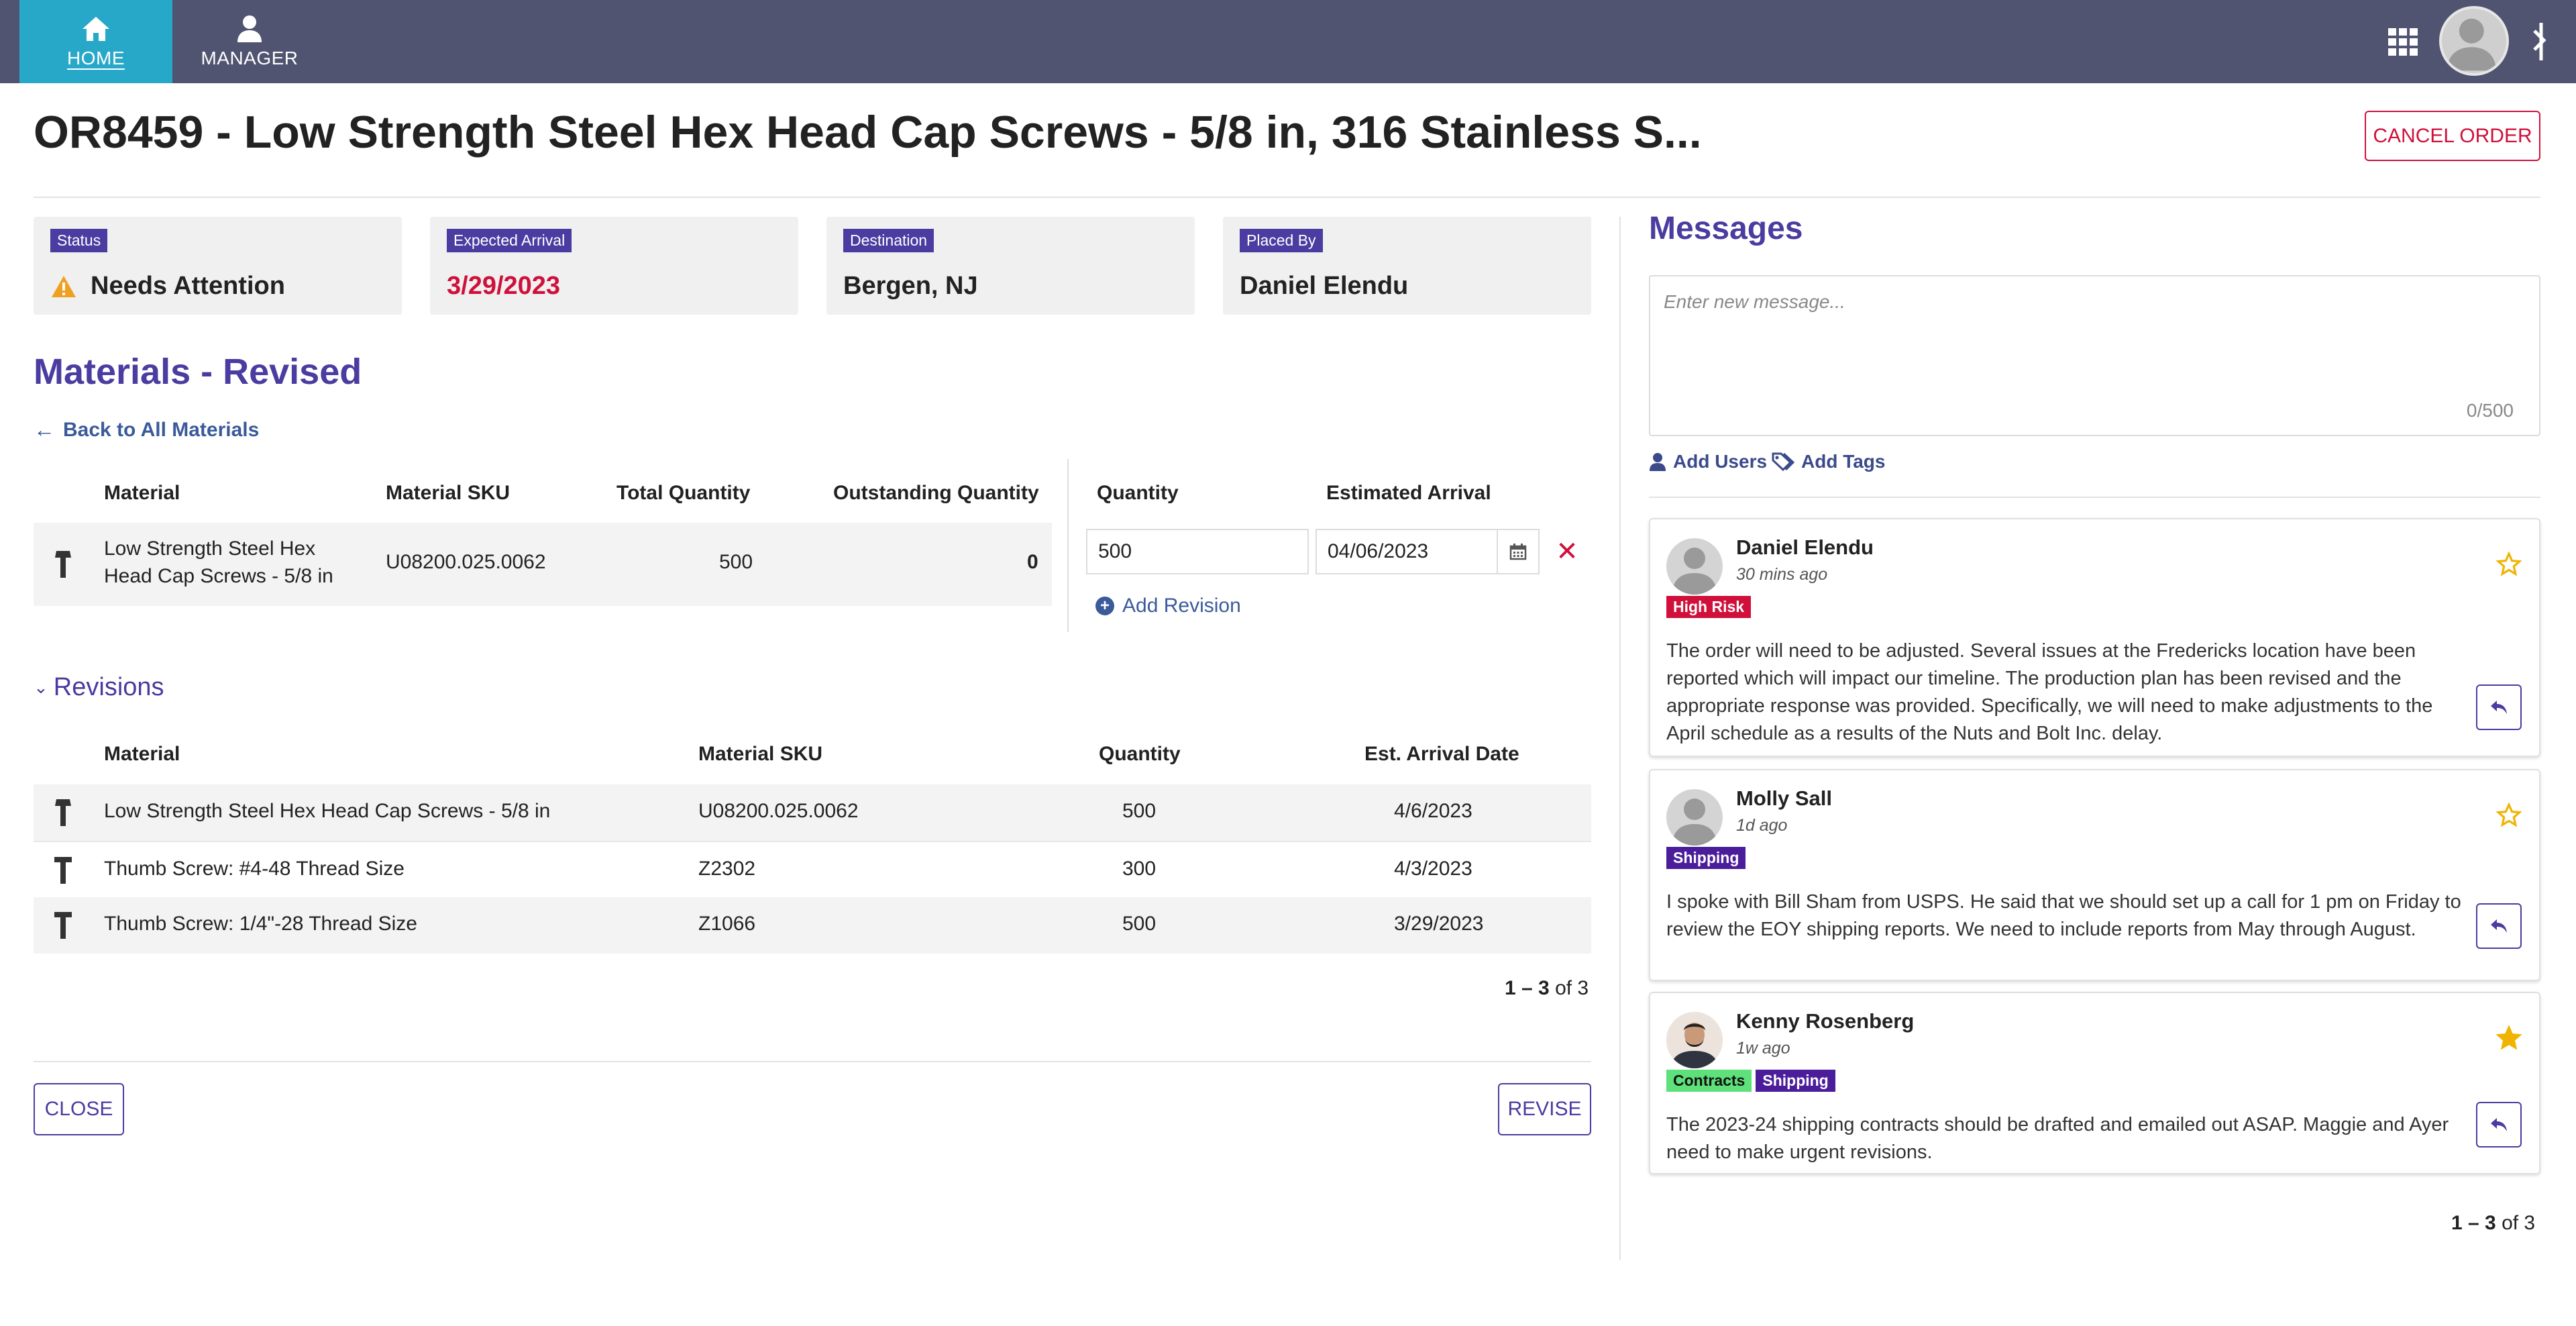 This screenshot has height=1326, width=2576. I want to click on grid-icon, so click(2403, 41).